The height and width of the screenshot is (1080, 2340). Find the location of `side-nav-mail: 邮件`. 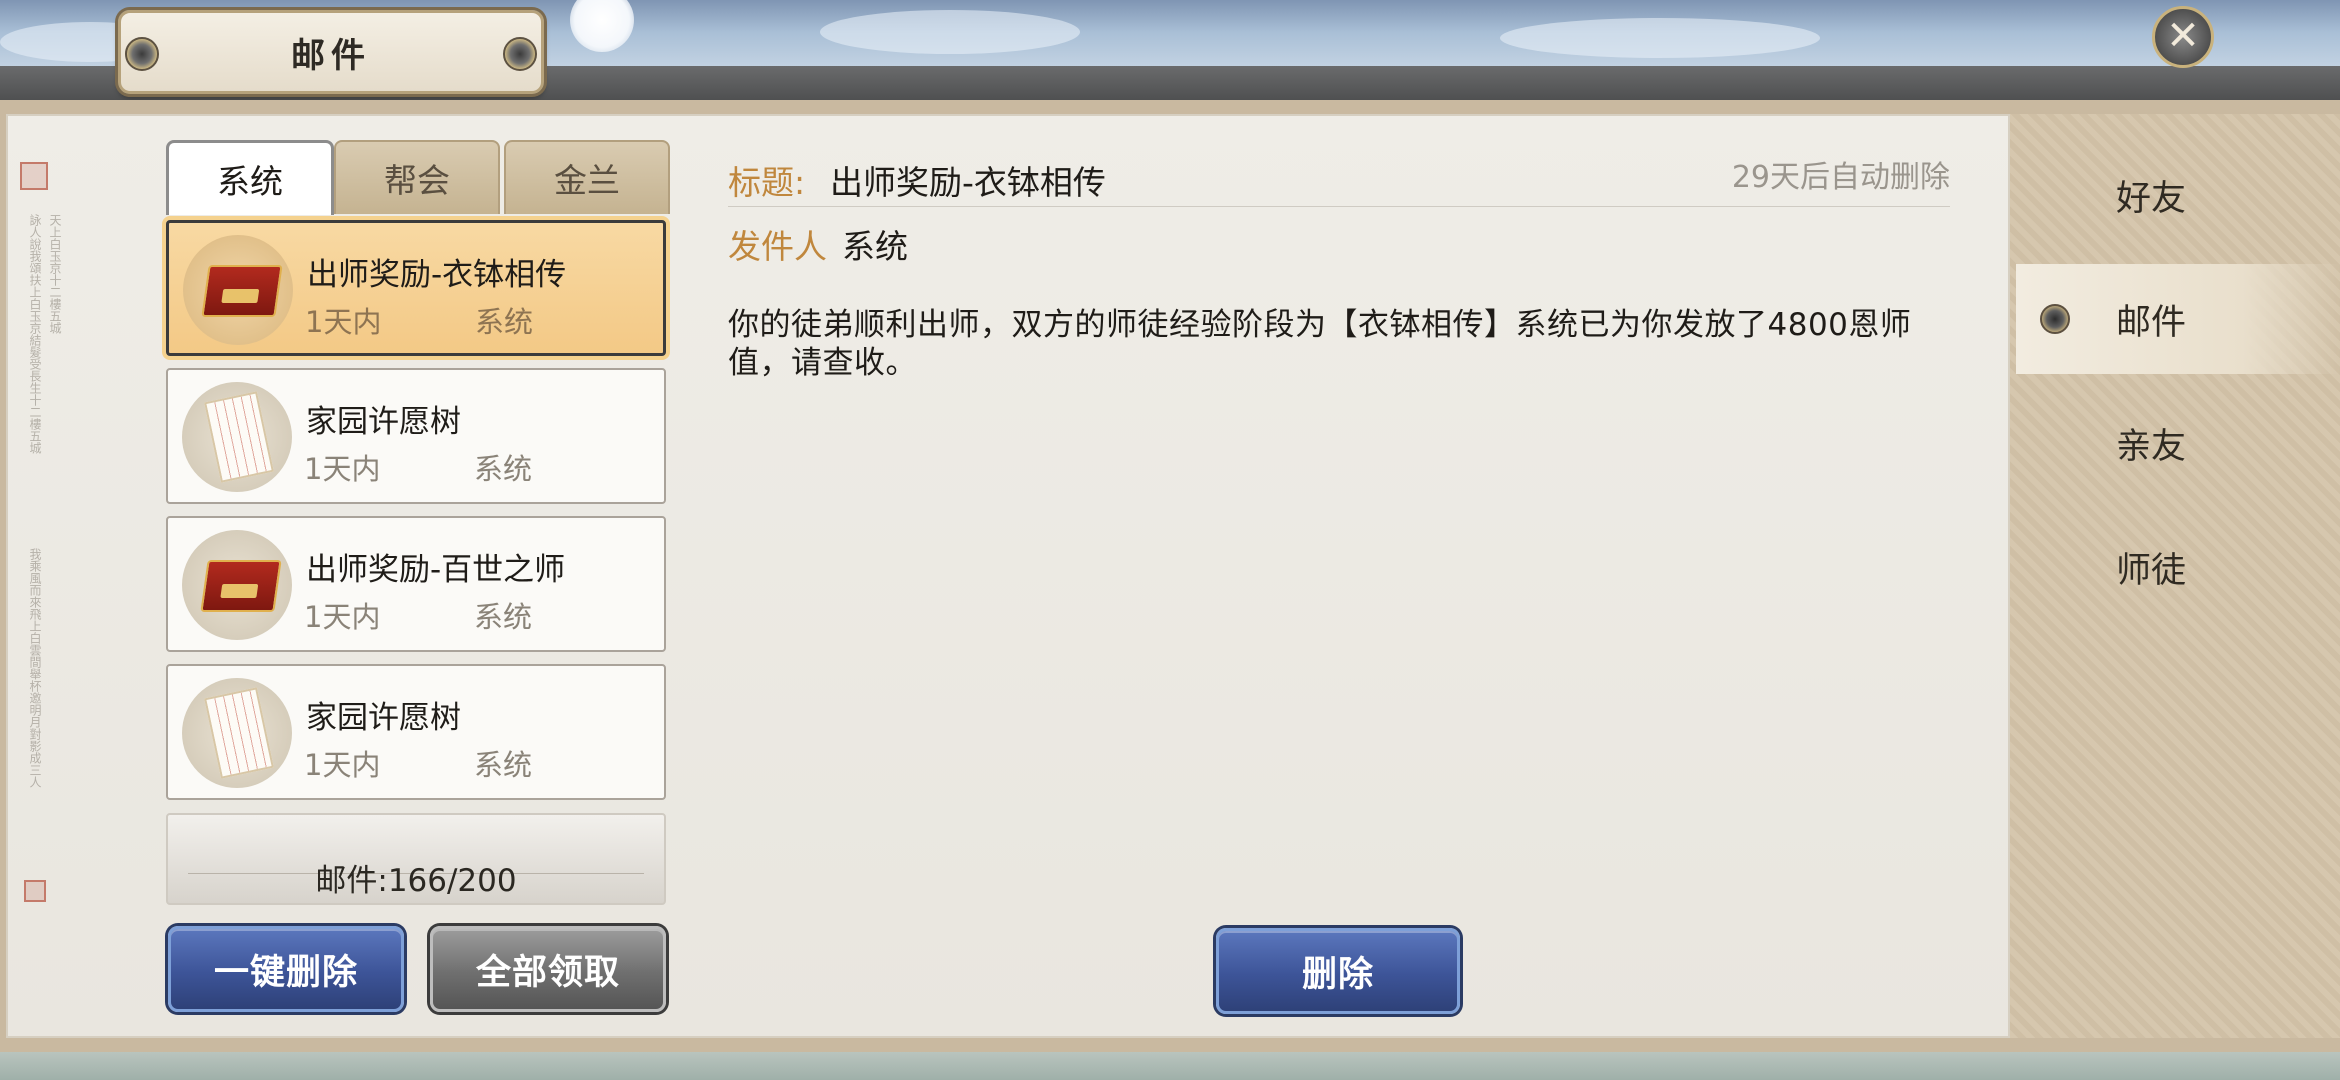

side-nav-mail: 邮件 is located at coordinates (2178, 319).